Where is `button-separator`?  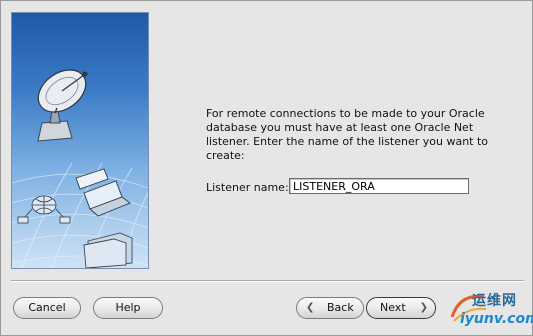
button-separator is located at coordinates (267, 281).